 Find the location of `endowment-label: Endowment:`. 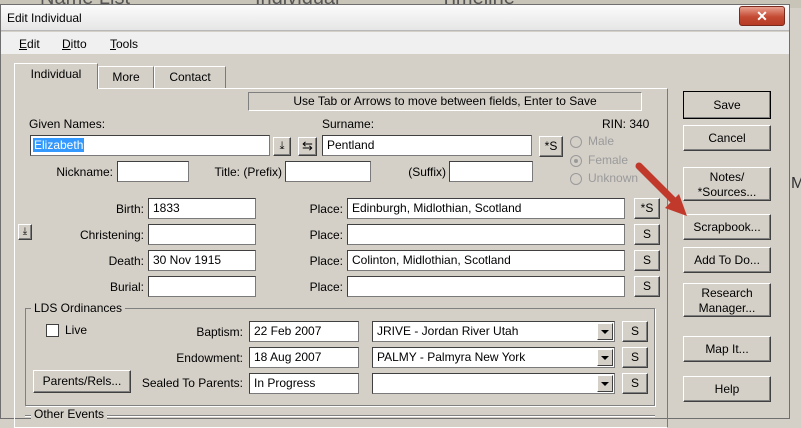

endowment-label: Endowment: is located at coordinates (209, 358).